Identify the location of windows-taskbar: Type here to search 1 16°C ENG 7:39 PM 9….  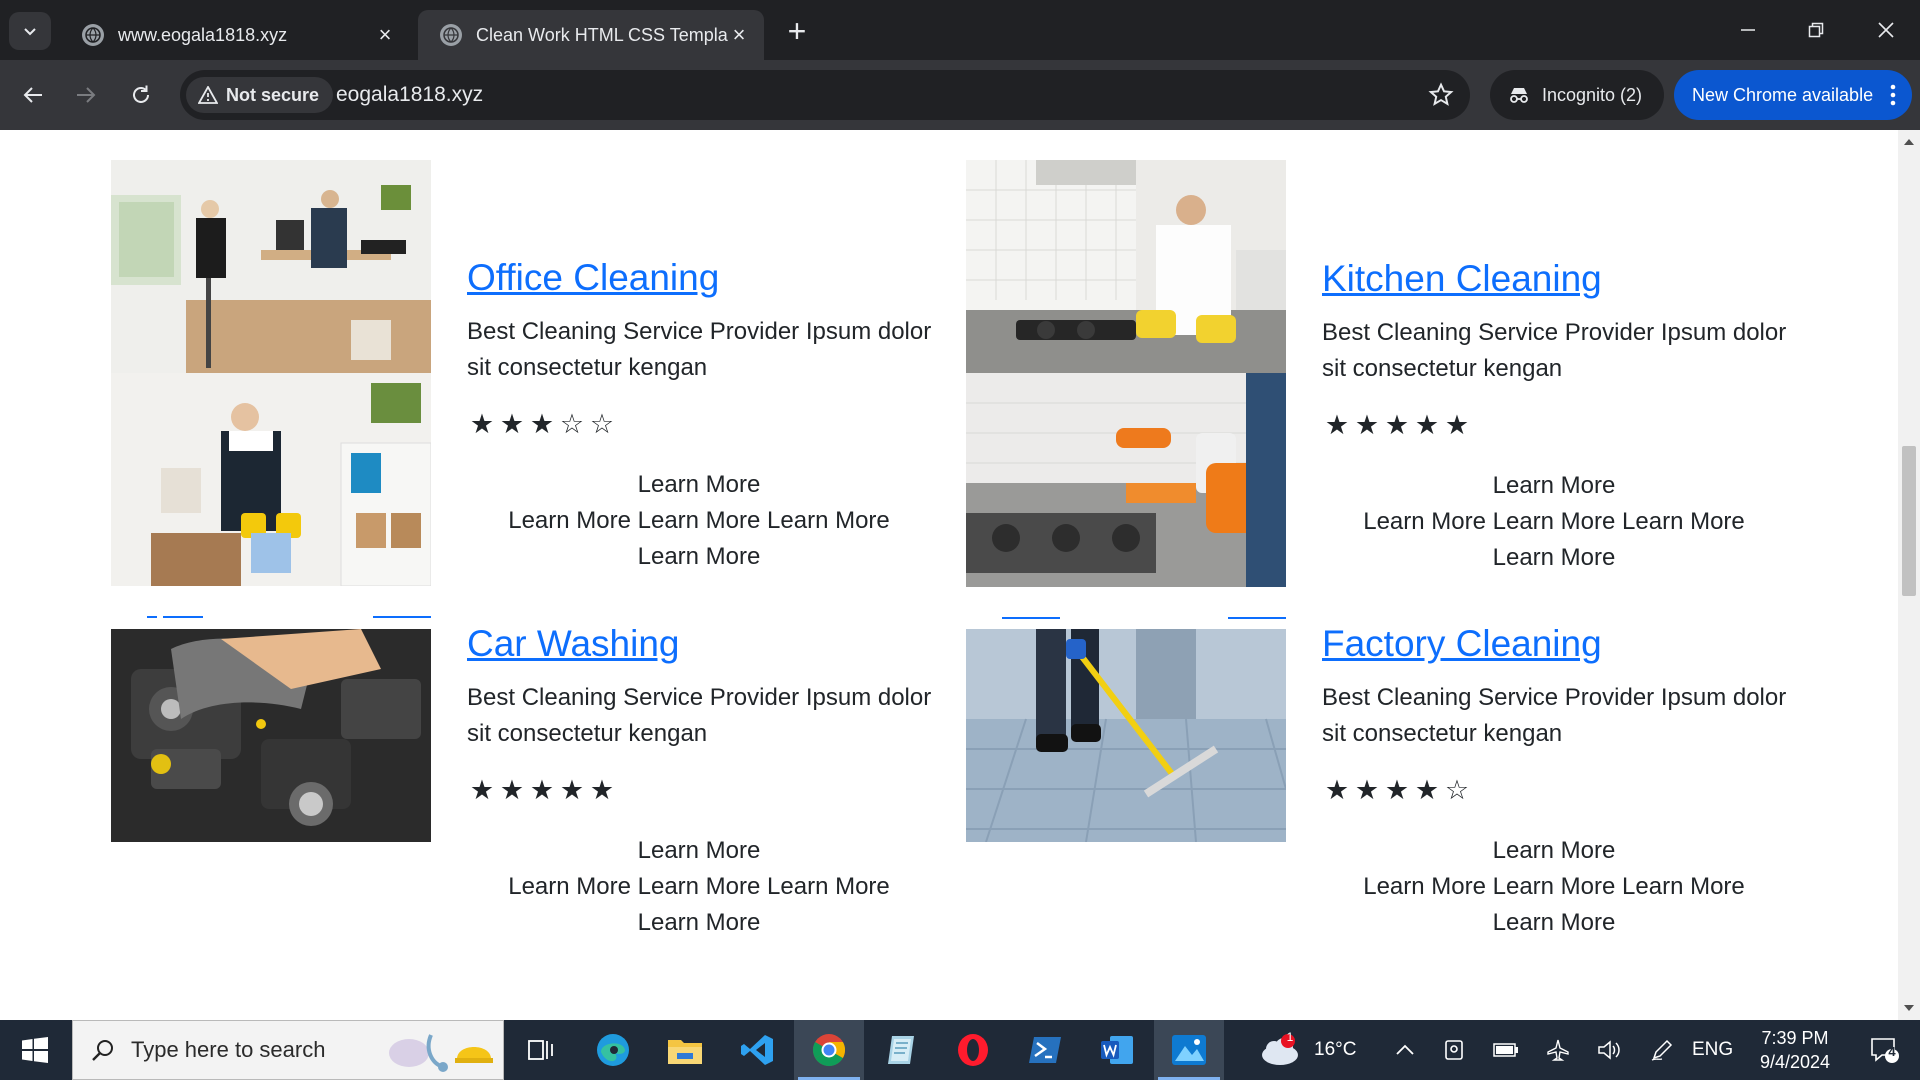
(960, 1050).